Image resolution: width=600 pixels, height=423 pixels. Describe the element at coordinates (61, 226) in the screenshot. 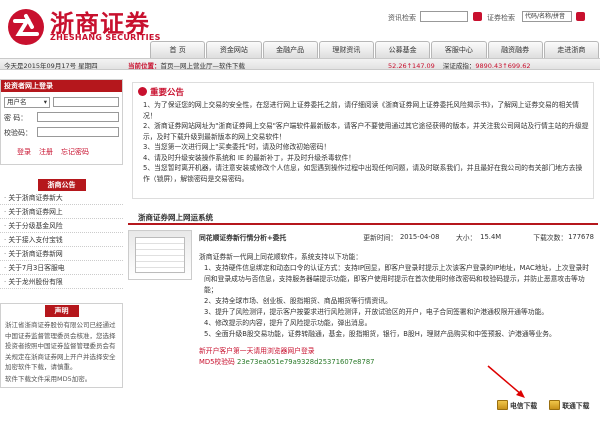

I see `notice-item: 关于分级基金风险` at that location.